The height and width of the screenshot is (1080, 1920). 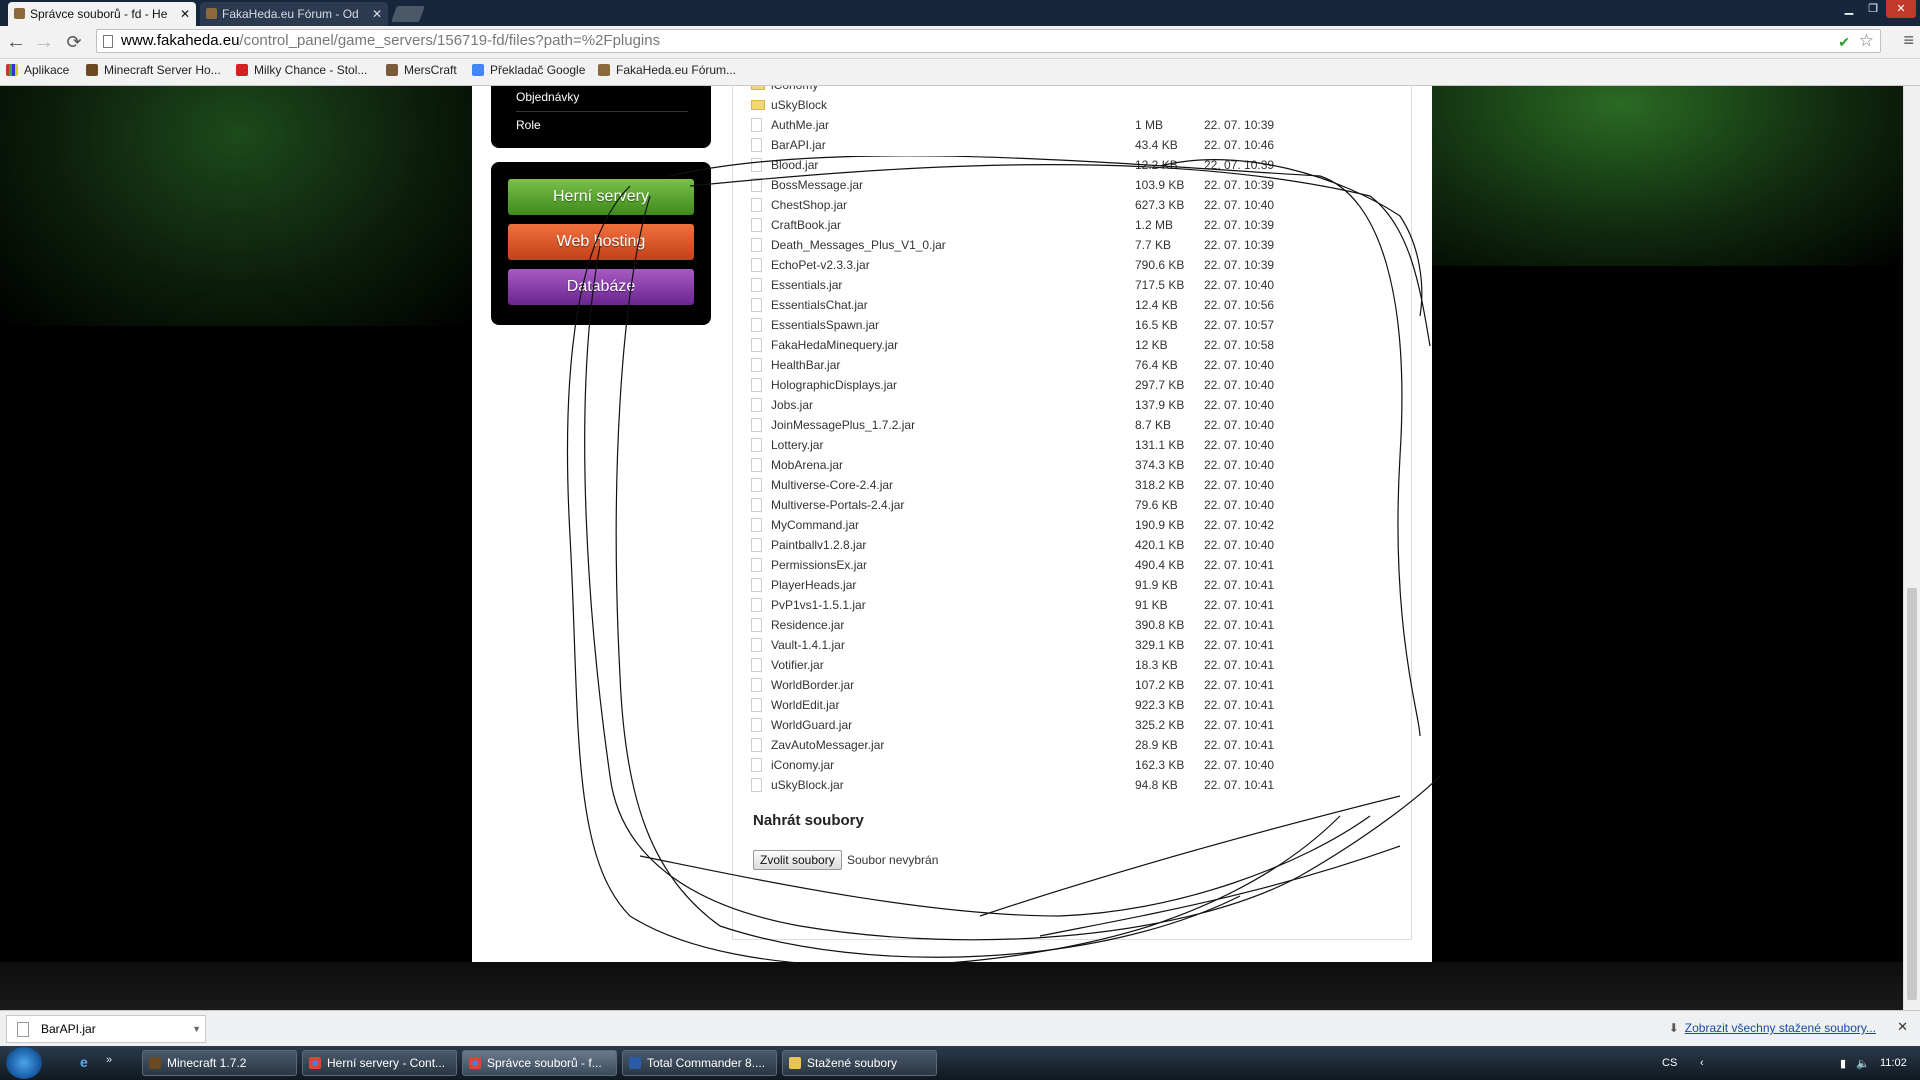 What do you see at coordinates (528, 125) in the screenshot?
I see `menu-item-roles: Role` at bounding box center [528, 125].